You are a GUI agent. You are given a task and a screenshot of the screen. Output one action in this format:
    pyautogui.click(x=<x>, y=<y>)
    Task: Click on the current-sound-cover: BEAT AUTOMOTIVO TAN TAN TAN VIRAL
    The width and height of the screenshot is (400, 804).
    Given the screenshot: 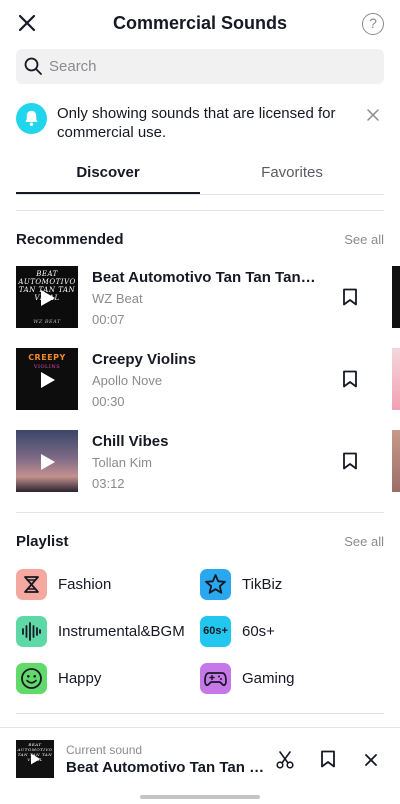 What is the action you would take?
    pyautogui.click(x=35, y=759)
    